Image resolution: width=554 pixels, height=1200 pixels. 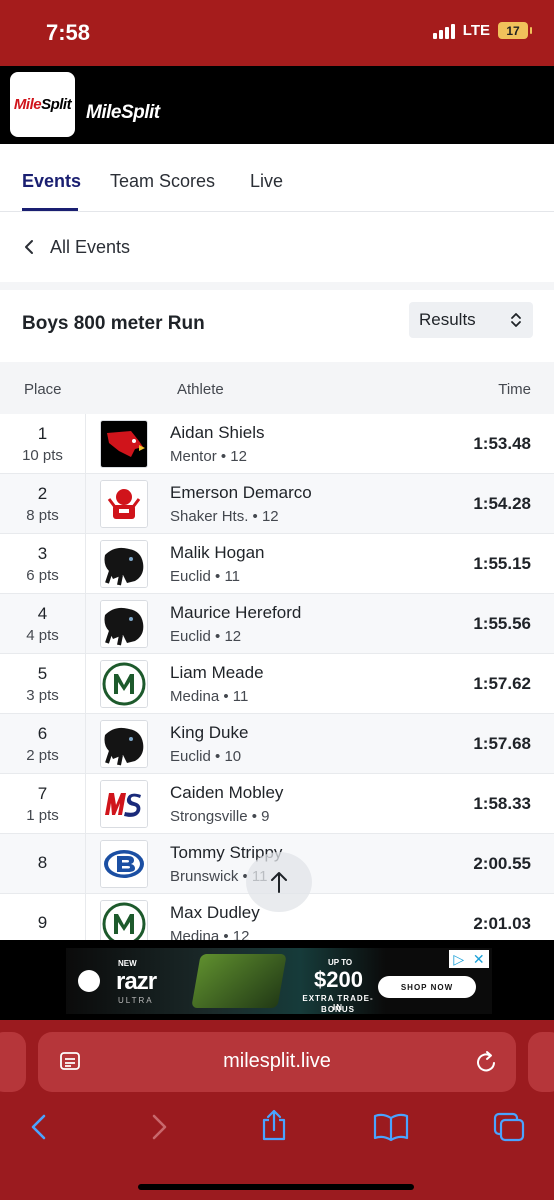 What do you see at coordinates (220, 816) in the screenshot?
I see `athlete-team: Strongsville • 9` at bounding box center [220, 816].